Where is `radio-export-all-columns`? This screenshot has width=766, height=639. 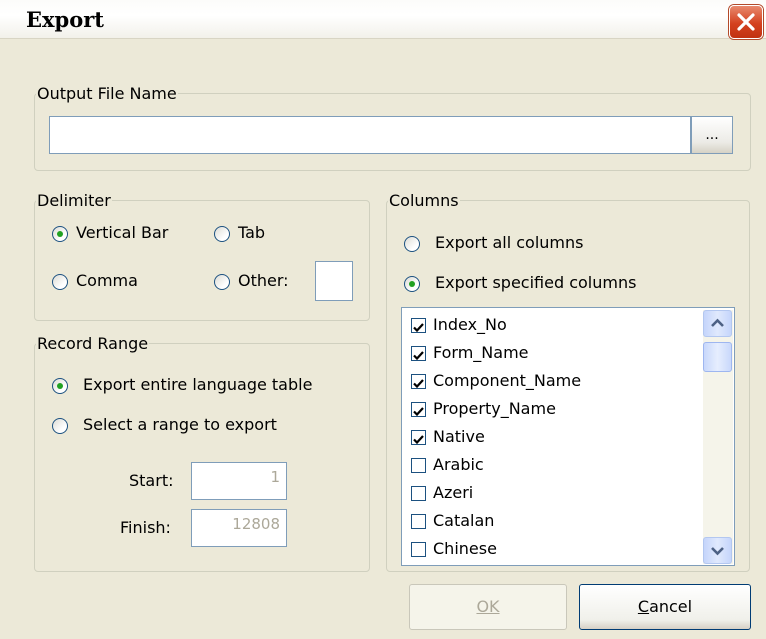
radio-export-all-columns is located at coordinates (412, 244).